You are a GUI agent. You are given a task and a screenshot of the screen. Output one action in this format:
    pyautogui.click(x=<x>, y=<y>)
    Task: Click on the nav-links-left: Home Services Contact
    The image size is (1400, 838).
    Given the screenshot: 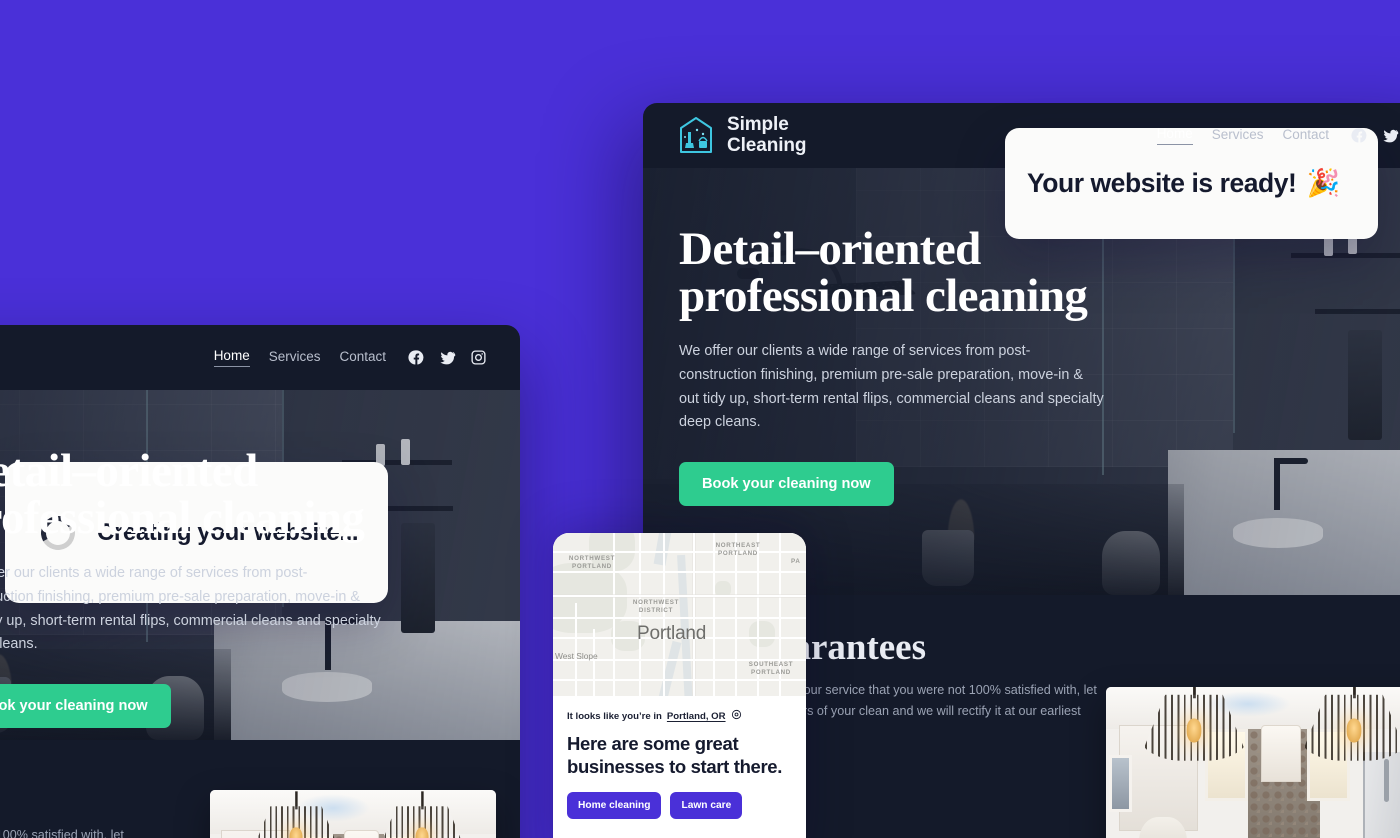 What is the action you would take?
    pyautogui.click(x=299, y=357)
    